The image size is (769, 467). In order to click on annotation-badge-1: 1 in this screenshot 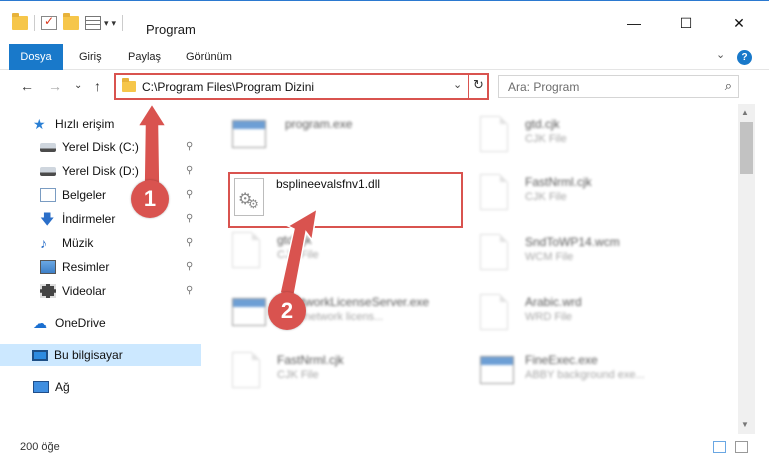, I will do `click(150, 199)`.